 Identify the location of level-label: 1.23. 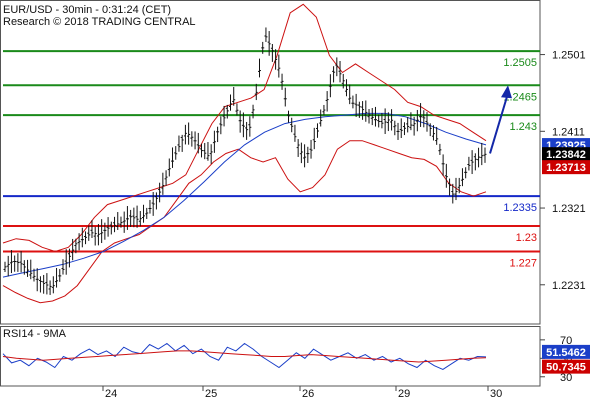
(526, 238).